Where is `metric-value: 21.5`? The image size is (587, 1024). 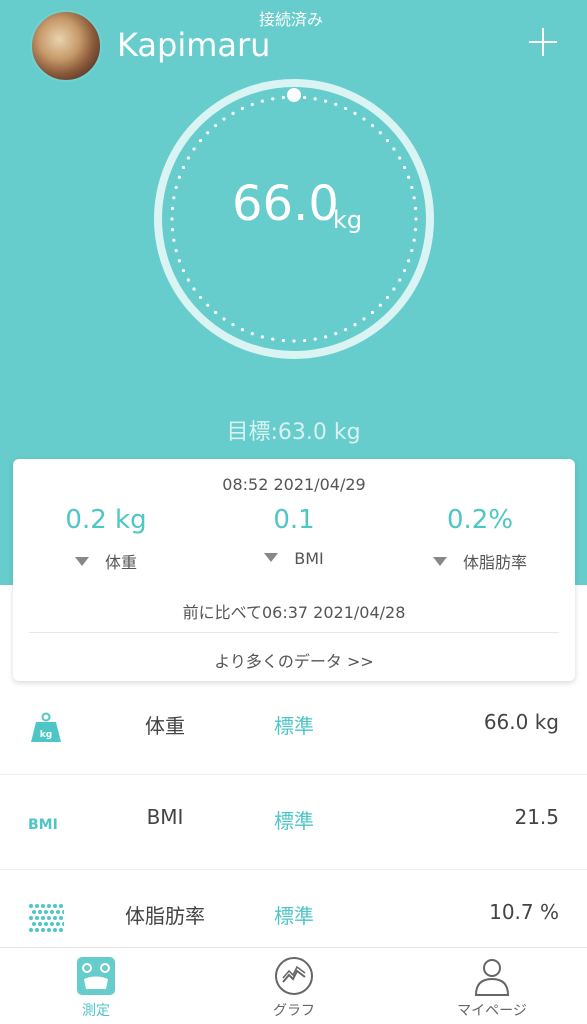
metric-value: 21.5 is located at coordinates (536, 817).